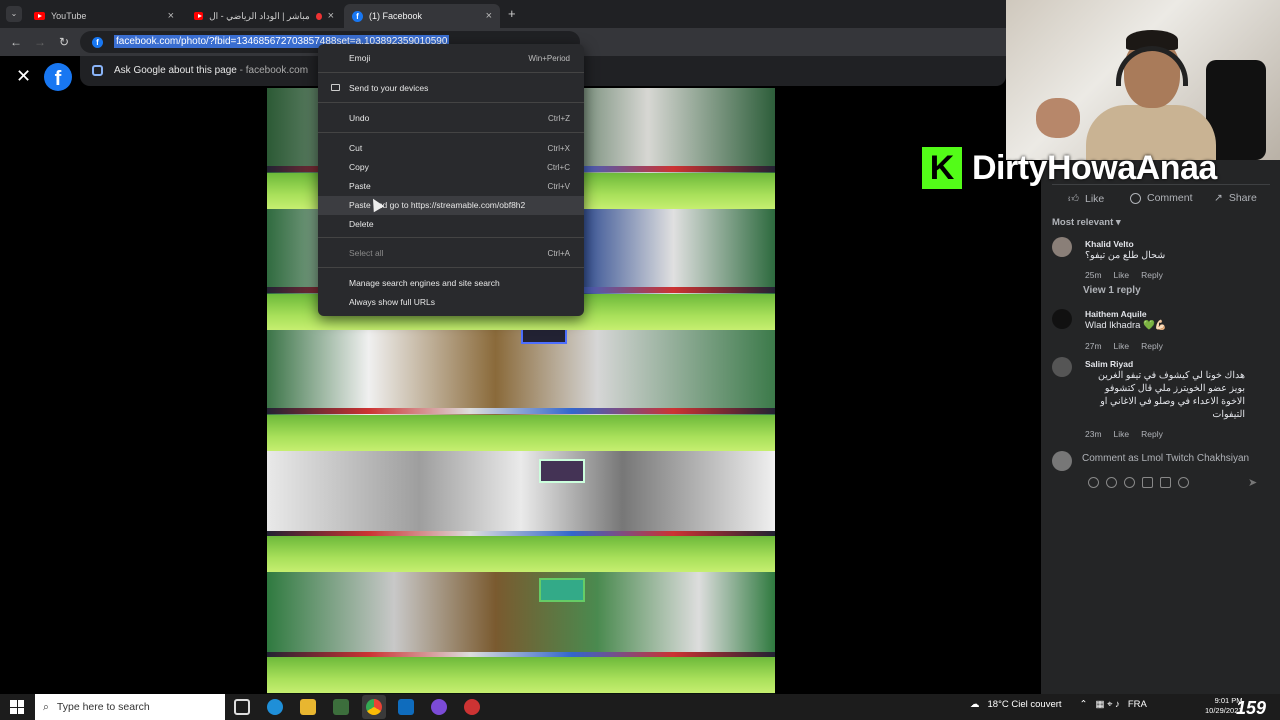  Describe the element at coordinates (17, 707) in the screenshot. I see `windows-start-icon` at that location.